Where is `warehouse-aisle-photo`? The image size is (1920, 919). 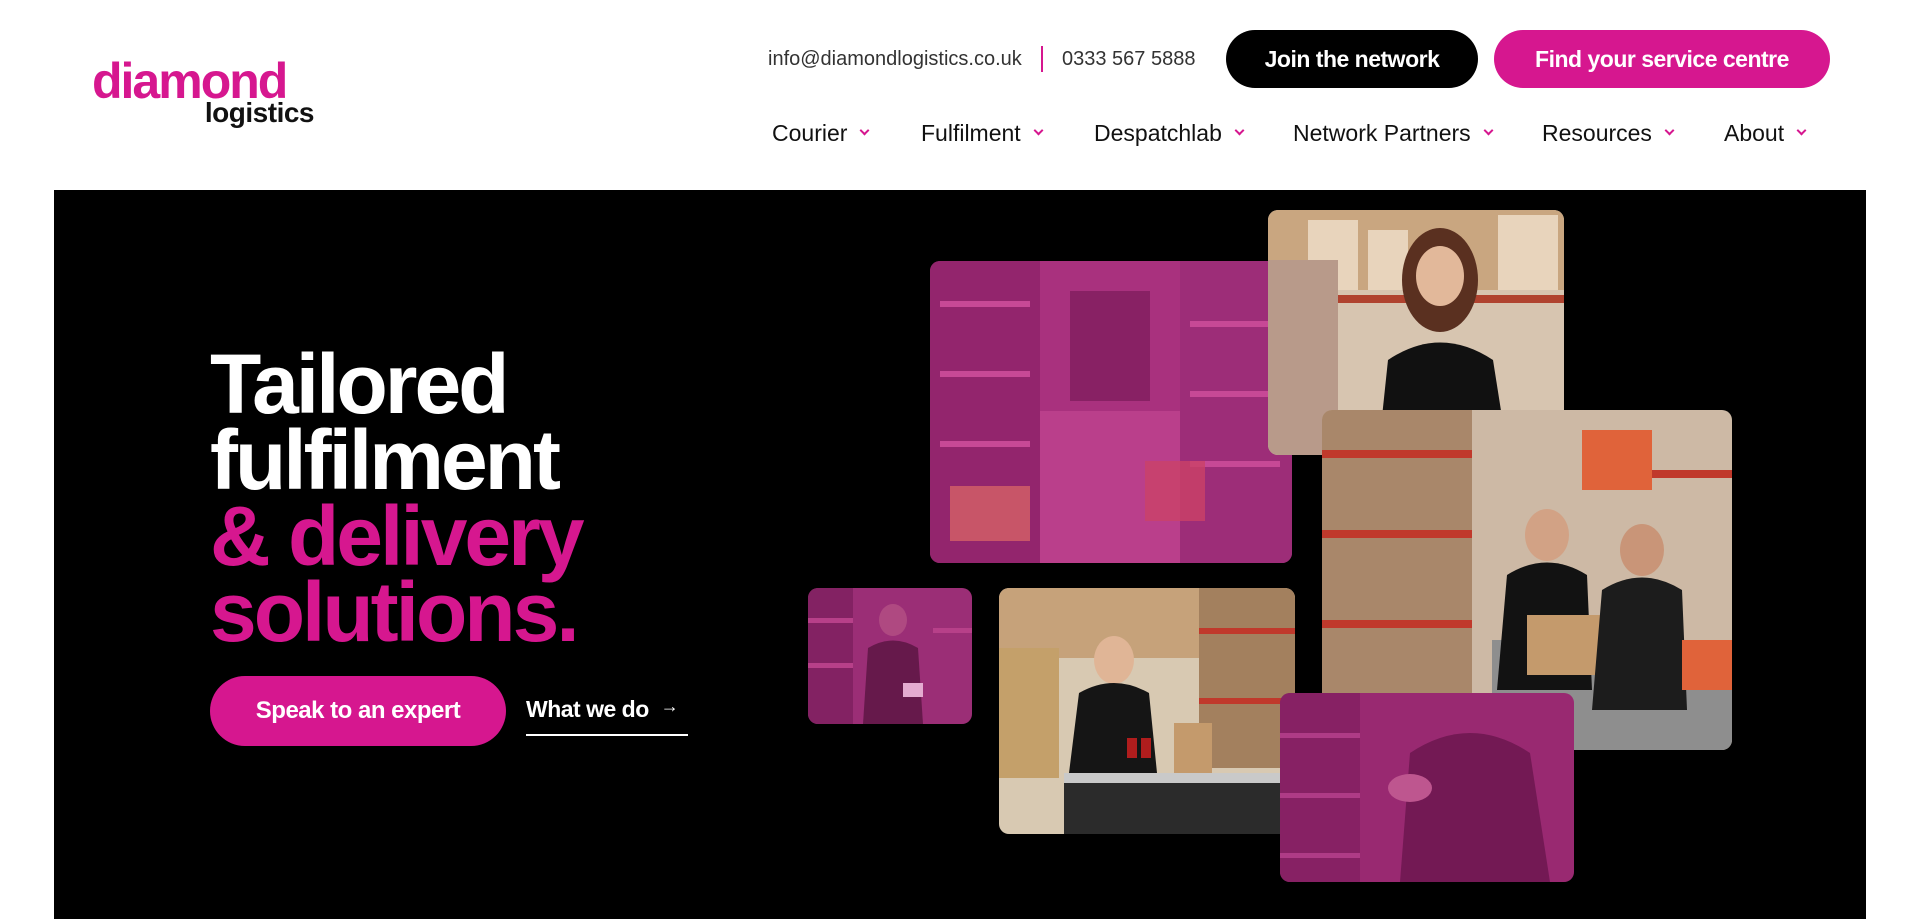 warehouse-aisle-photo is located at coordinates (1111, 412).